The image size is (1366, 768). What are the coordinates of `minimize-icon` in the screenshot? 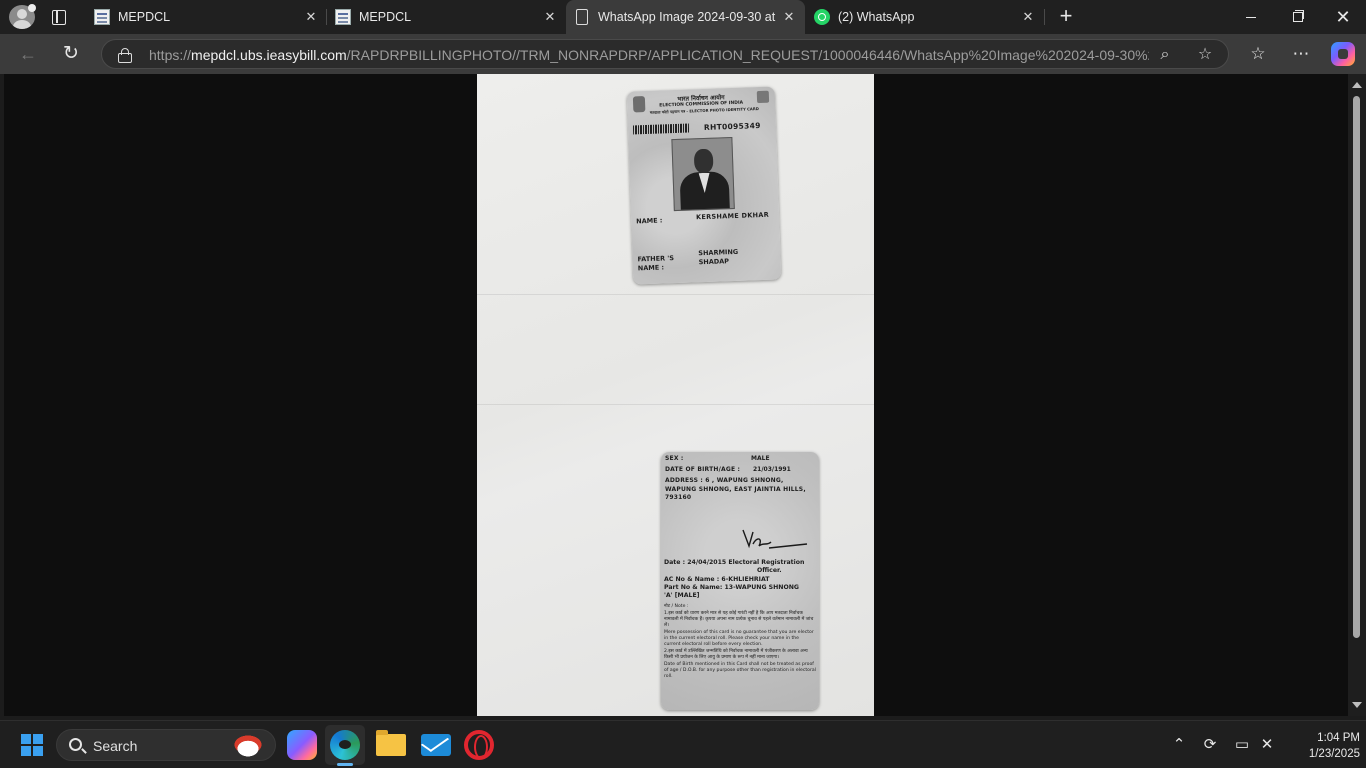 It's located at (1251, 17).